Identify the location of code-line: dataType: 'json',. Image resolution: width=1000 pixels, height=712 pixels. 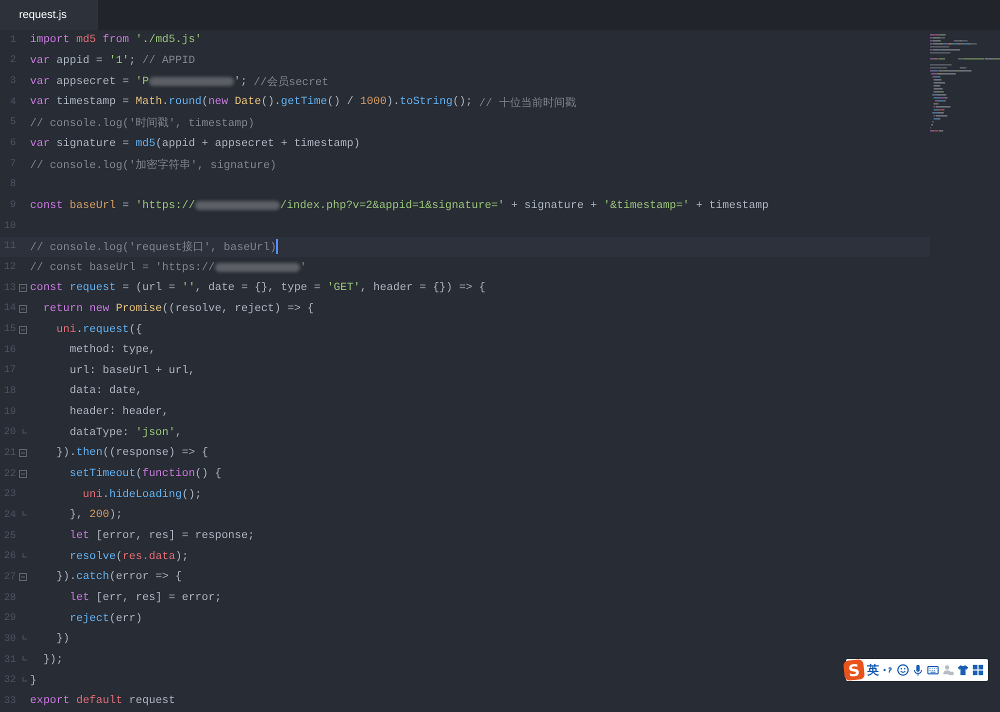
(125, 432).